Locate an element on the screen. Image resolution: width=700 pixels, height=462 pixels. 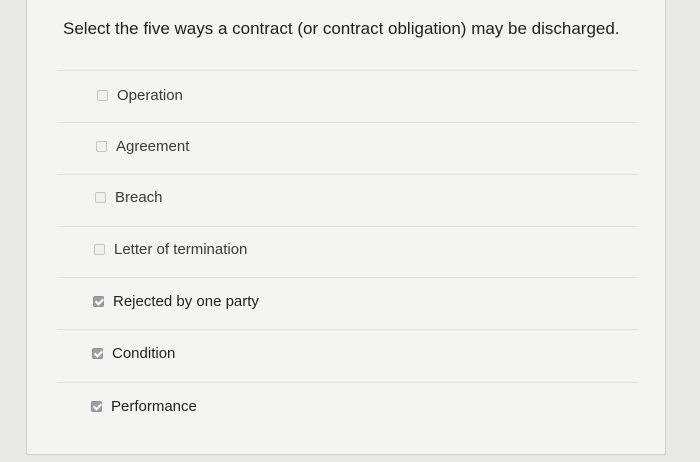
option-label: Breach is located at coordinates (139, 197).